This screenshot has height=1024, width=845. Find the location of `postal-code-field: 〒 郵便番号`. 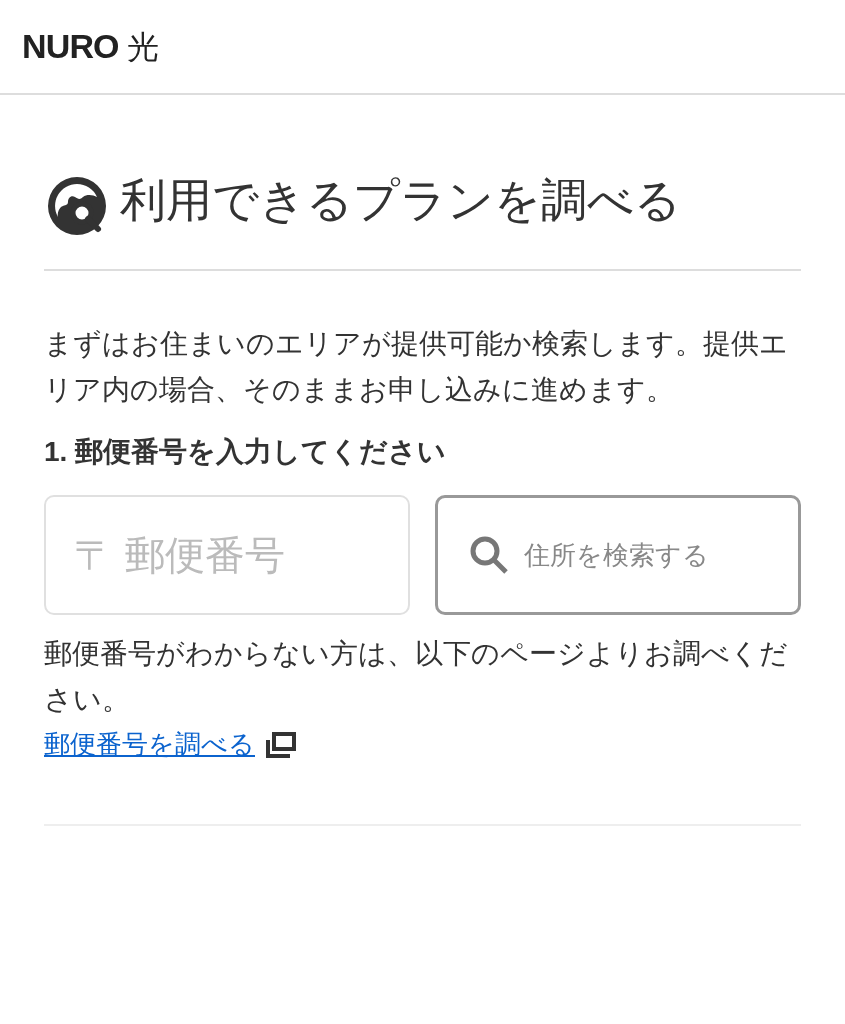

postal-code-field: 〒 郵便番号 is located at coordinates (227, 555).